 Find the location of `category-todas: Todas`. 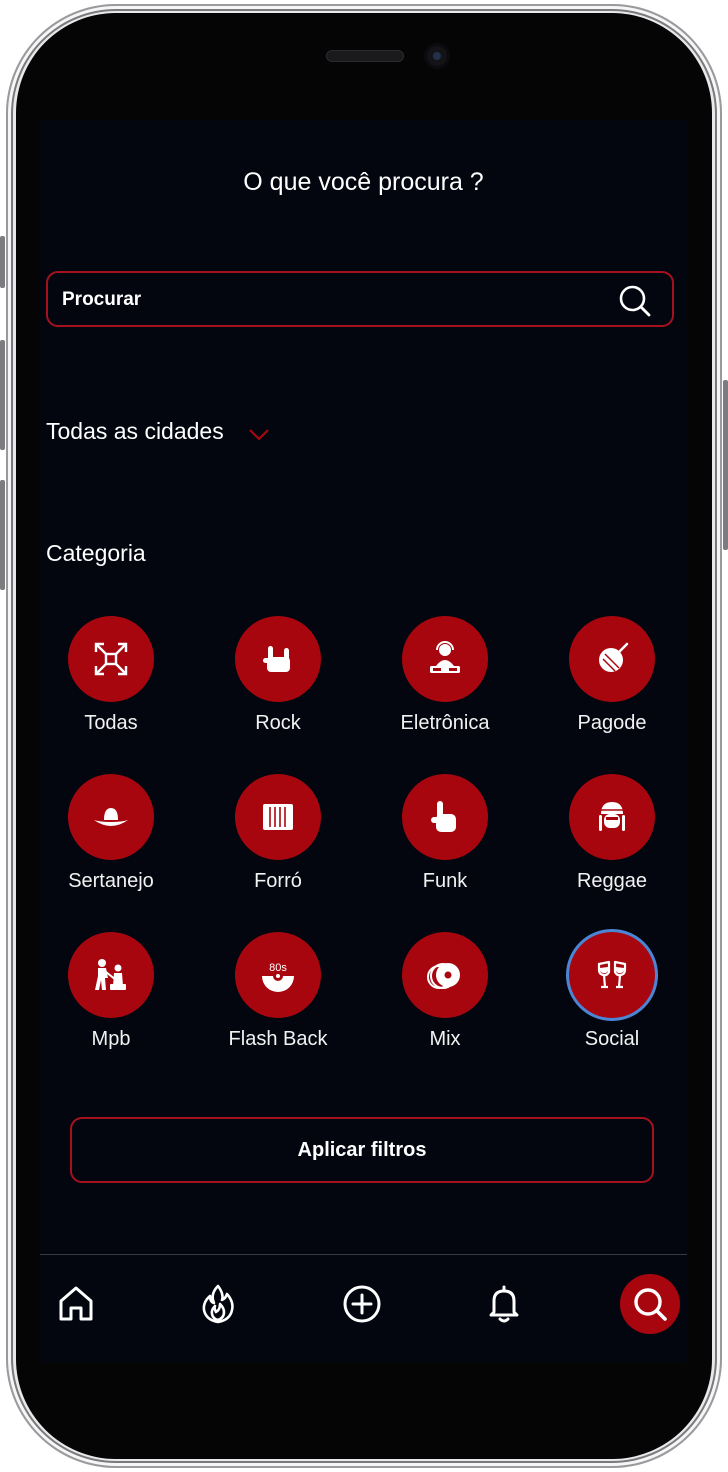

category-todas: Todas is located at coordinates (115, 675).